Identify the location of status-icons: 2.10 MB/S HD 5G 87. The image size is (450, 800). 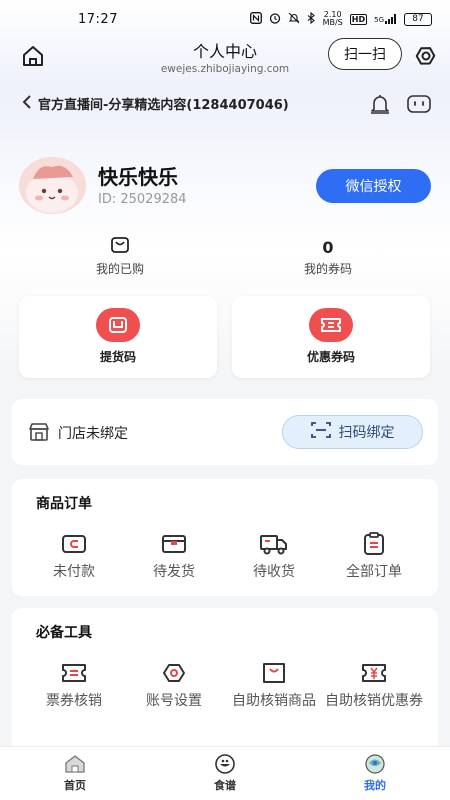
(340, 18).